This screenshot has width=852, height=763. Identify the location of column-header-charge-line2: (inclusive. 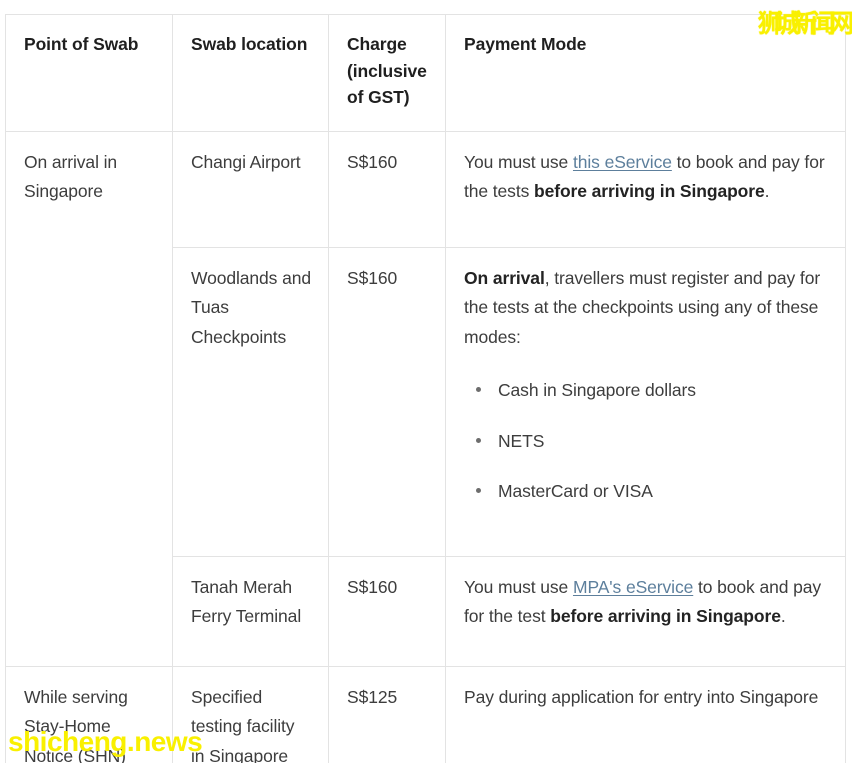
(387, 70).